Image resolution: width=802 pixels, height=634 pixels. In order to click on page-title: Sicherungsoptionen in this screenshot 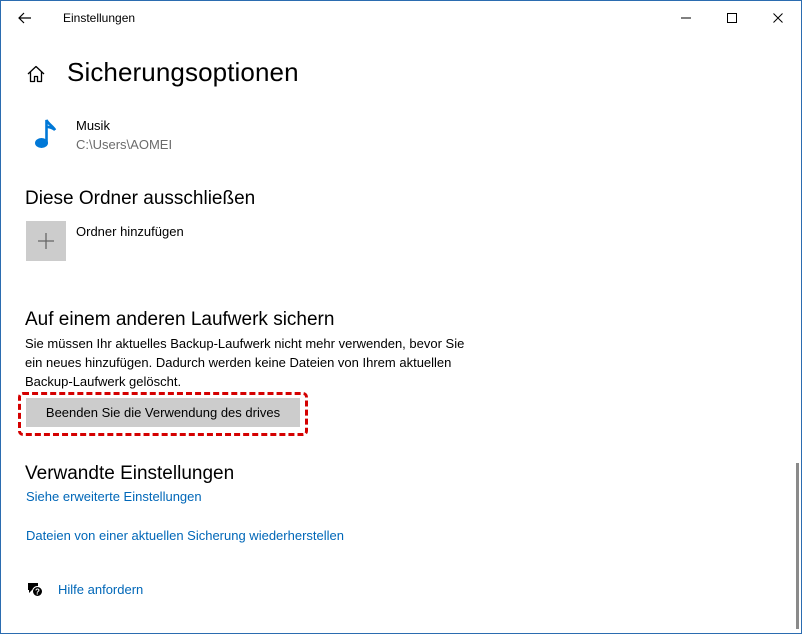, I will do `click(183, 72)`.